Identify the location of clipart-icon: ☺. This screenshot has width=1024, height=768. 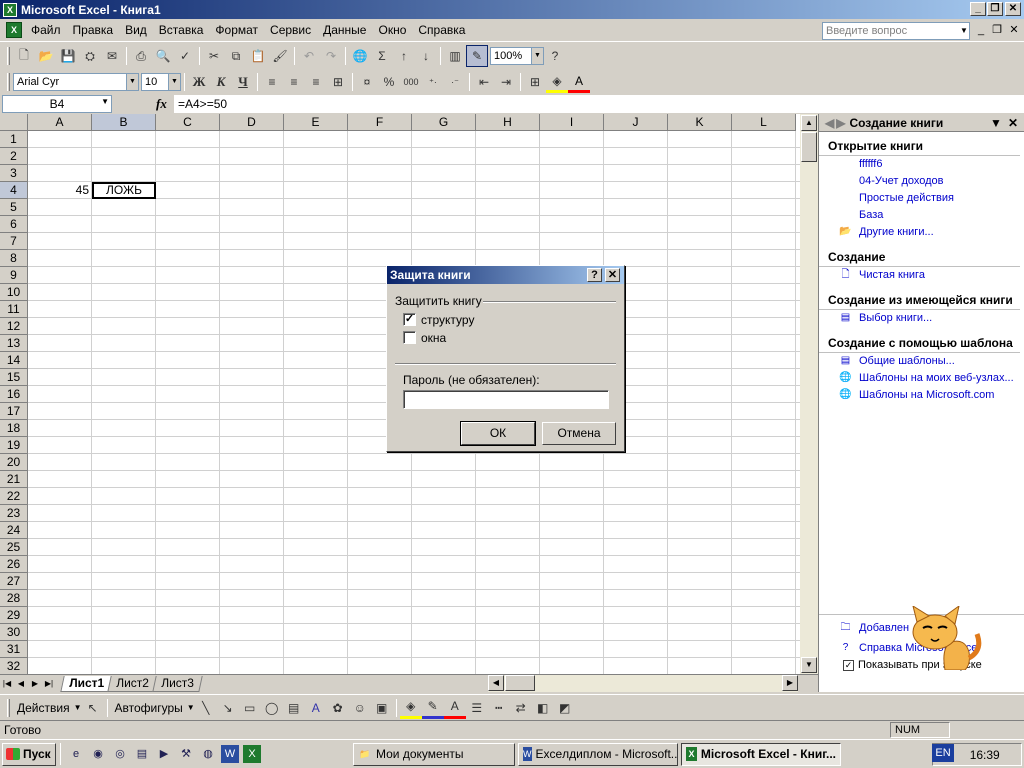
(360, 708).